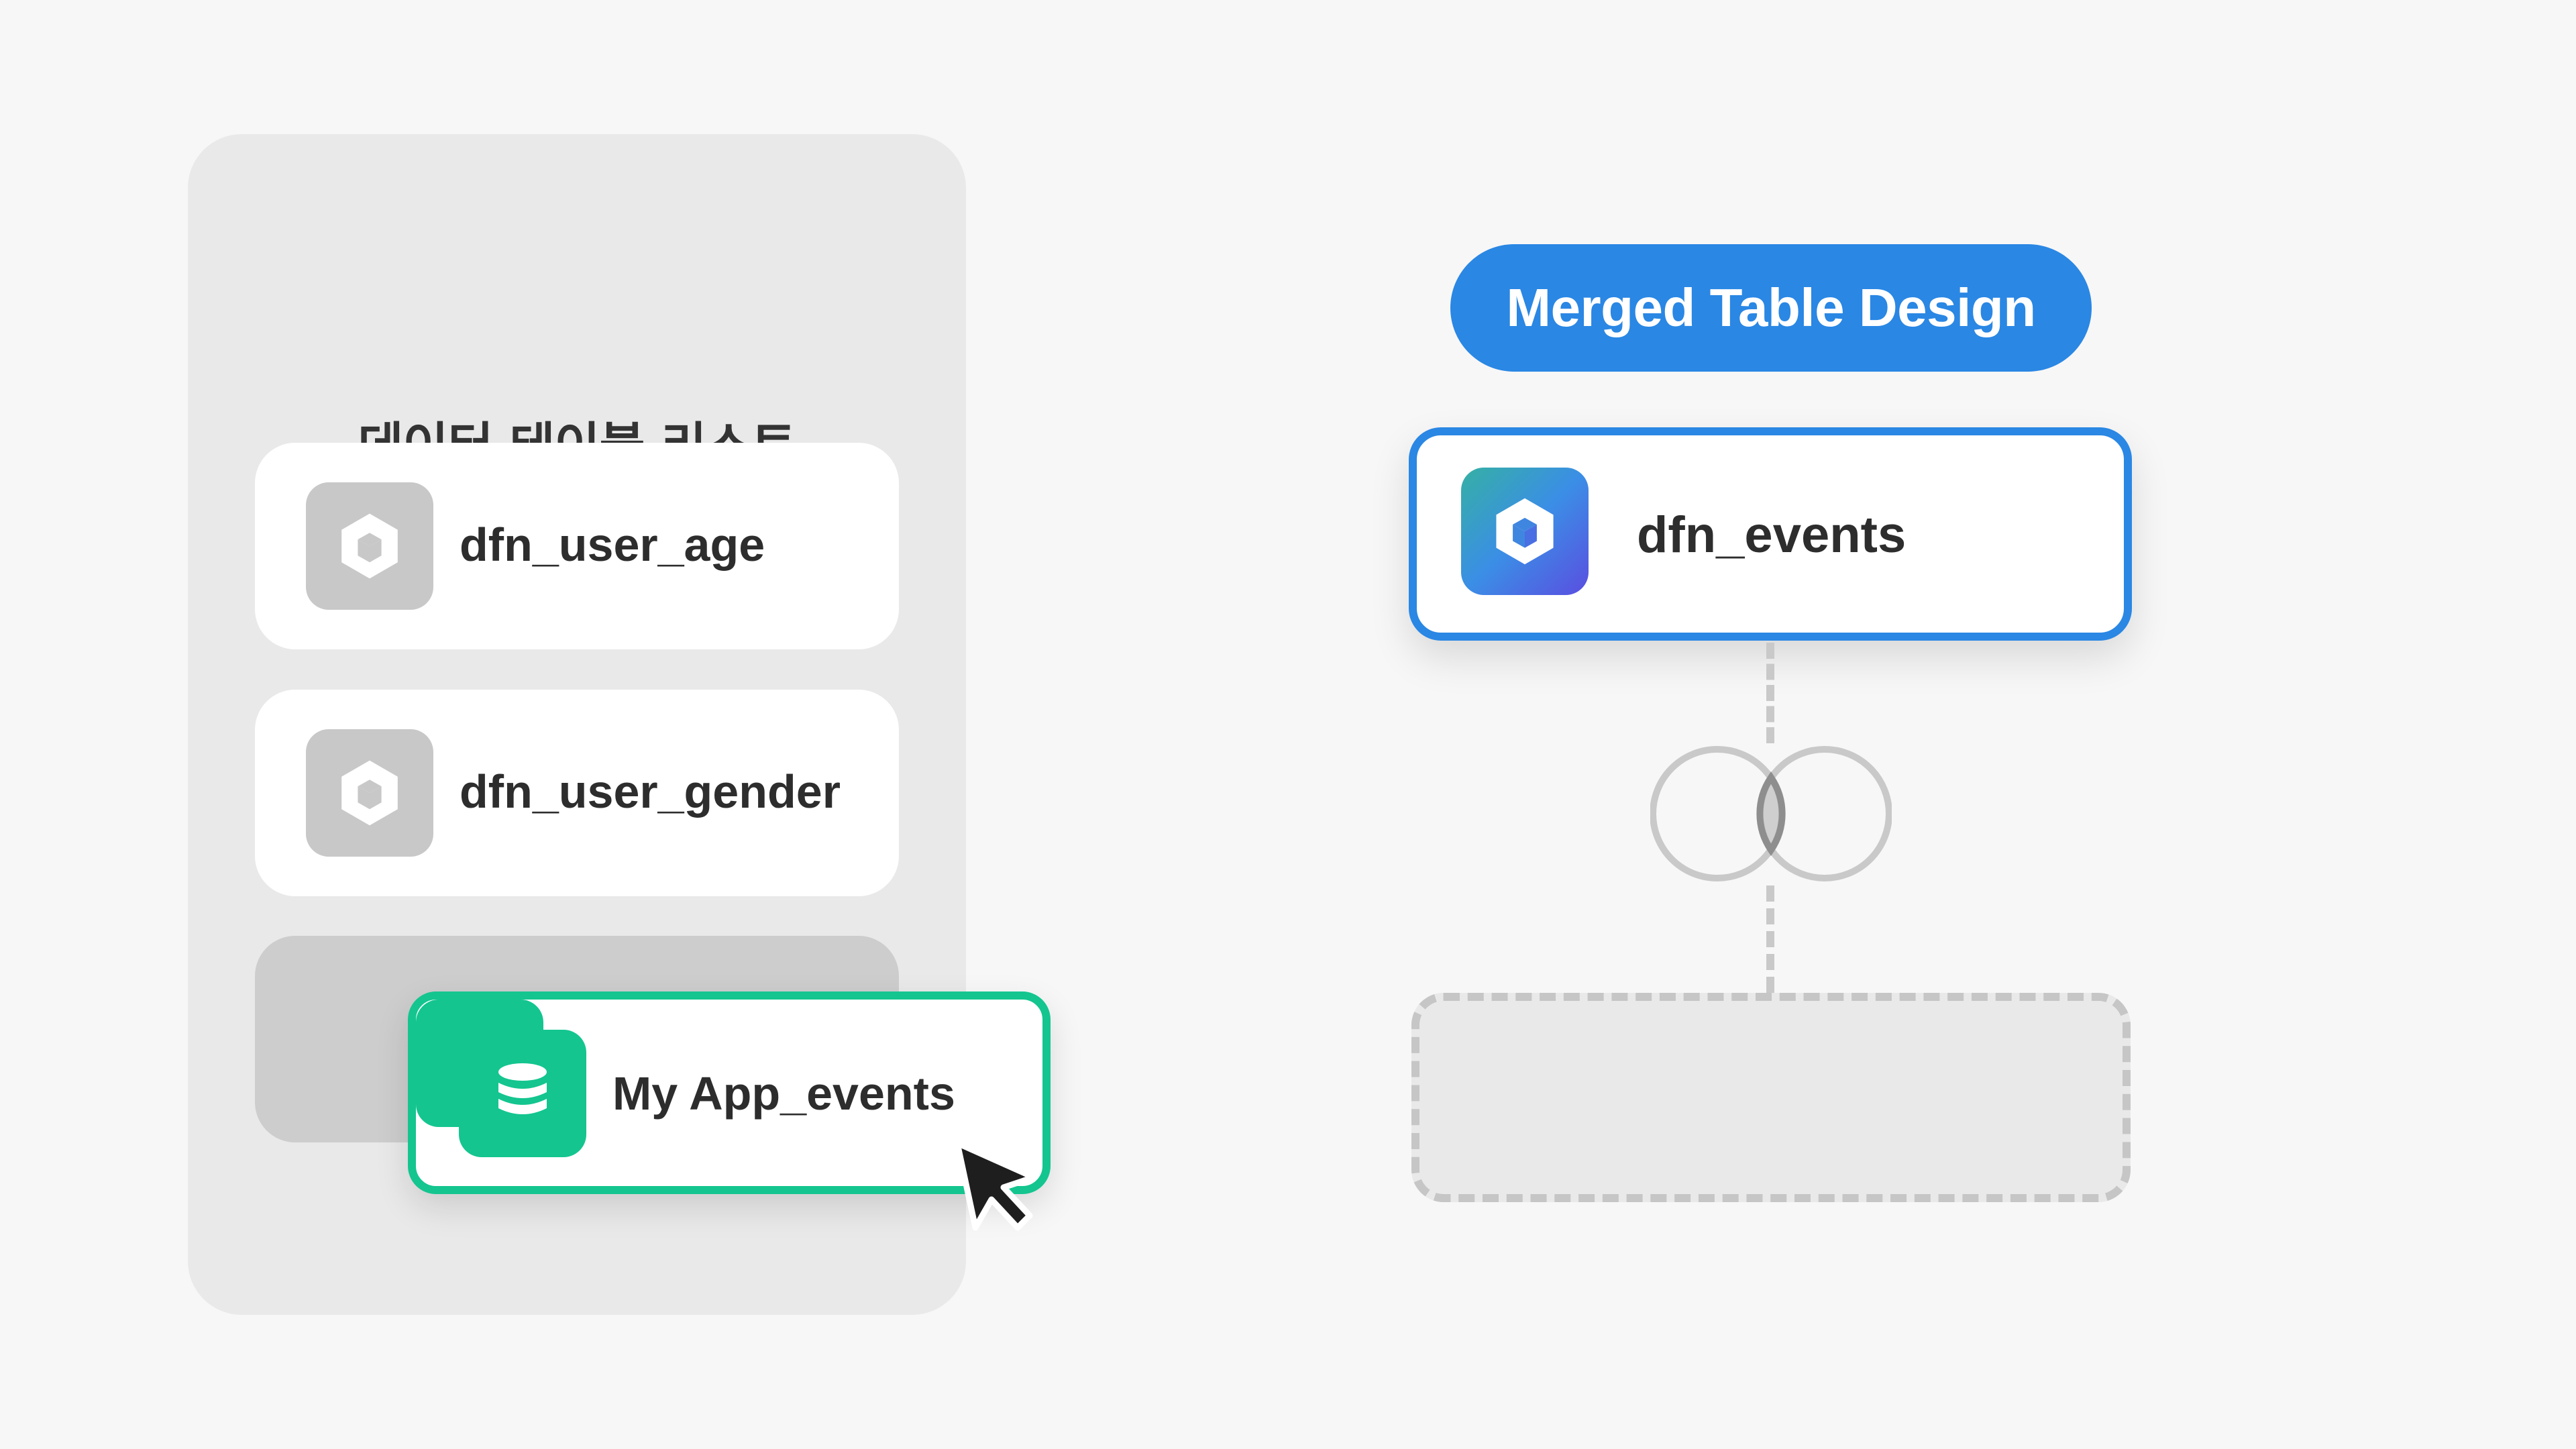 The width and height of the screenshot is (2576, 1449). I want to click on venn-join-icon, so click(1771, 814).